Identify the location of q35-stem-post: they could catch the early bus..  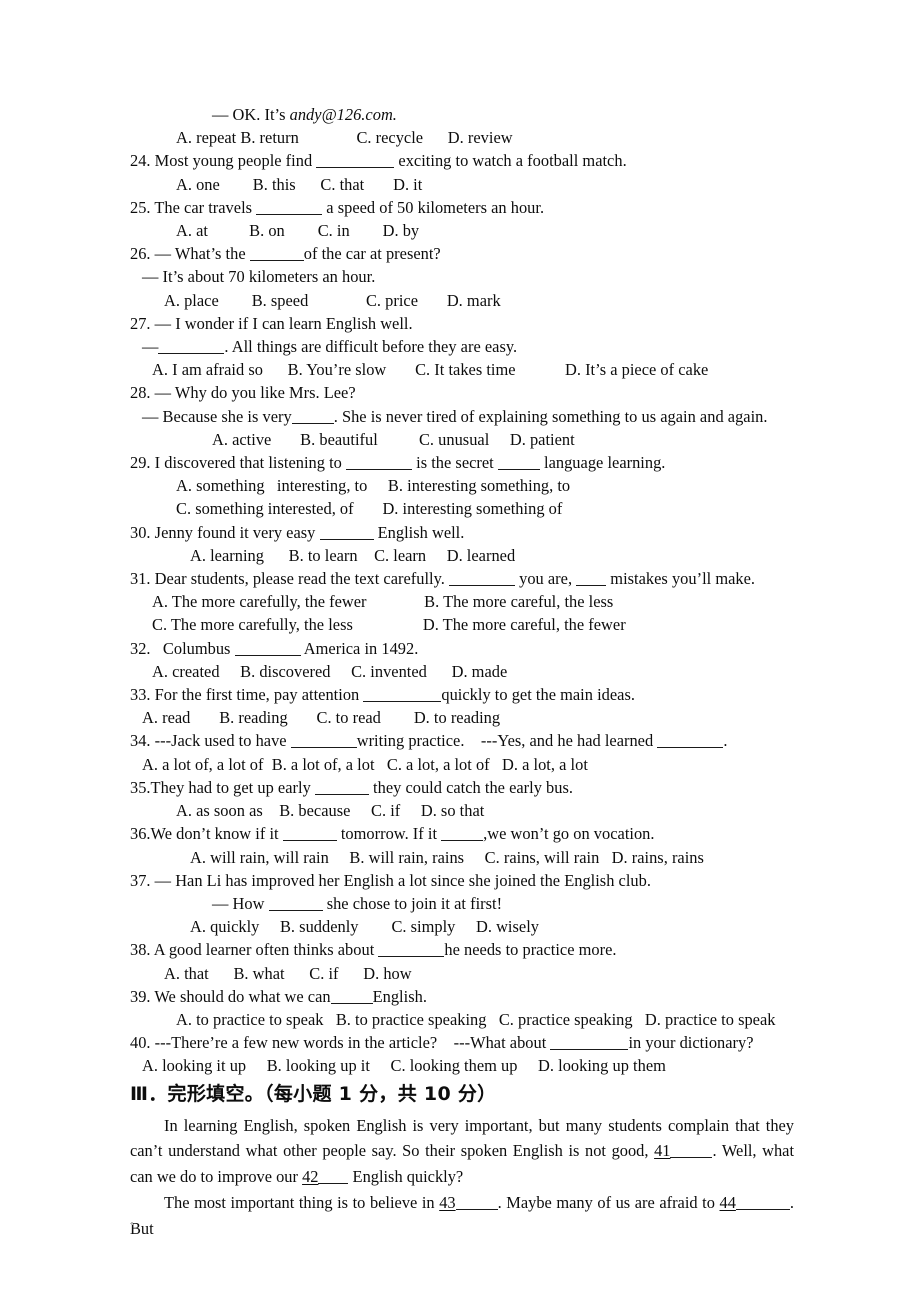
(470, 787).